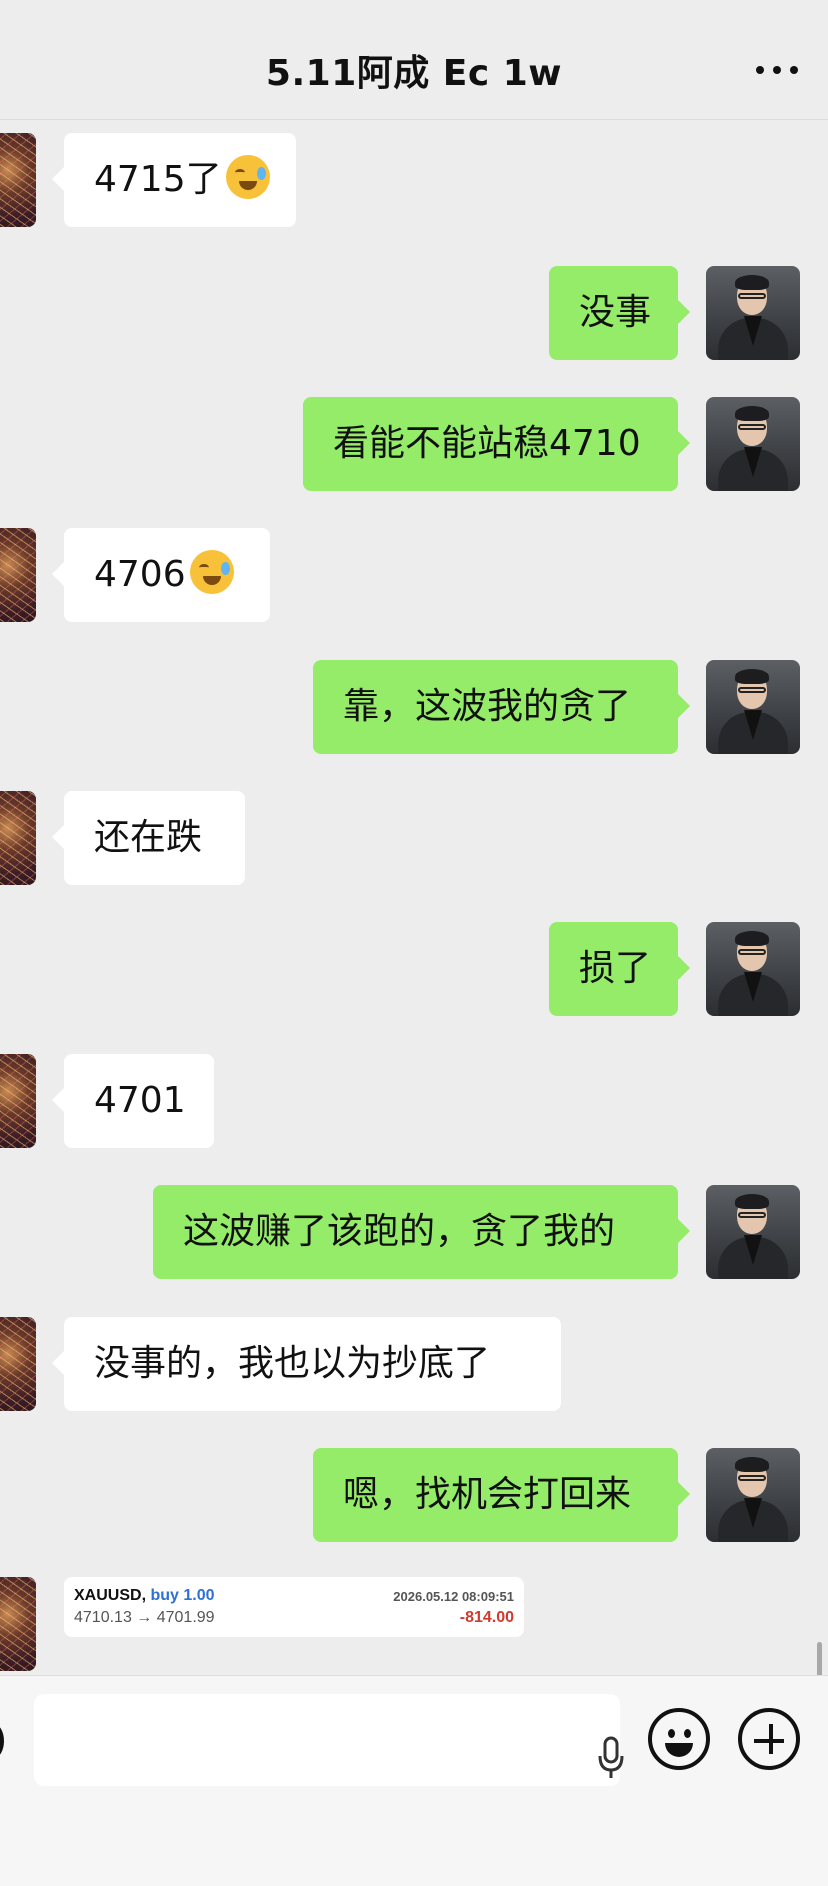 Image resolution: width=828 pixels, height=1886 pixels. What do you see at coordinates (414, 73) in the screenshot?
I see `chat-title: 5.11阿成 Ec 1w` at bounding box center [414, 73].